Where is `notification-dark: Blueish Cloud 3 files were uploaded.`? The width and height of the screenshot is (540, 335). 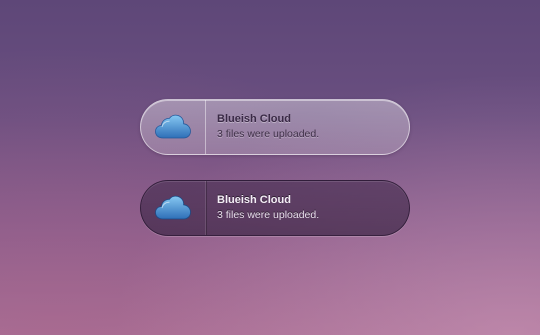
notification-dark: Blueish Cloud 3 files were uploaded. is located at coordinates (275, 208).